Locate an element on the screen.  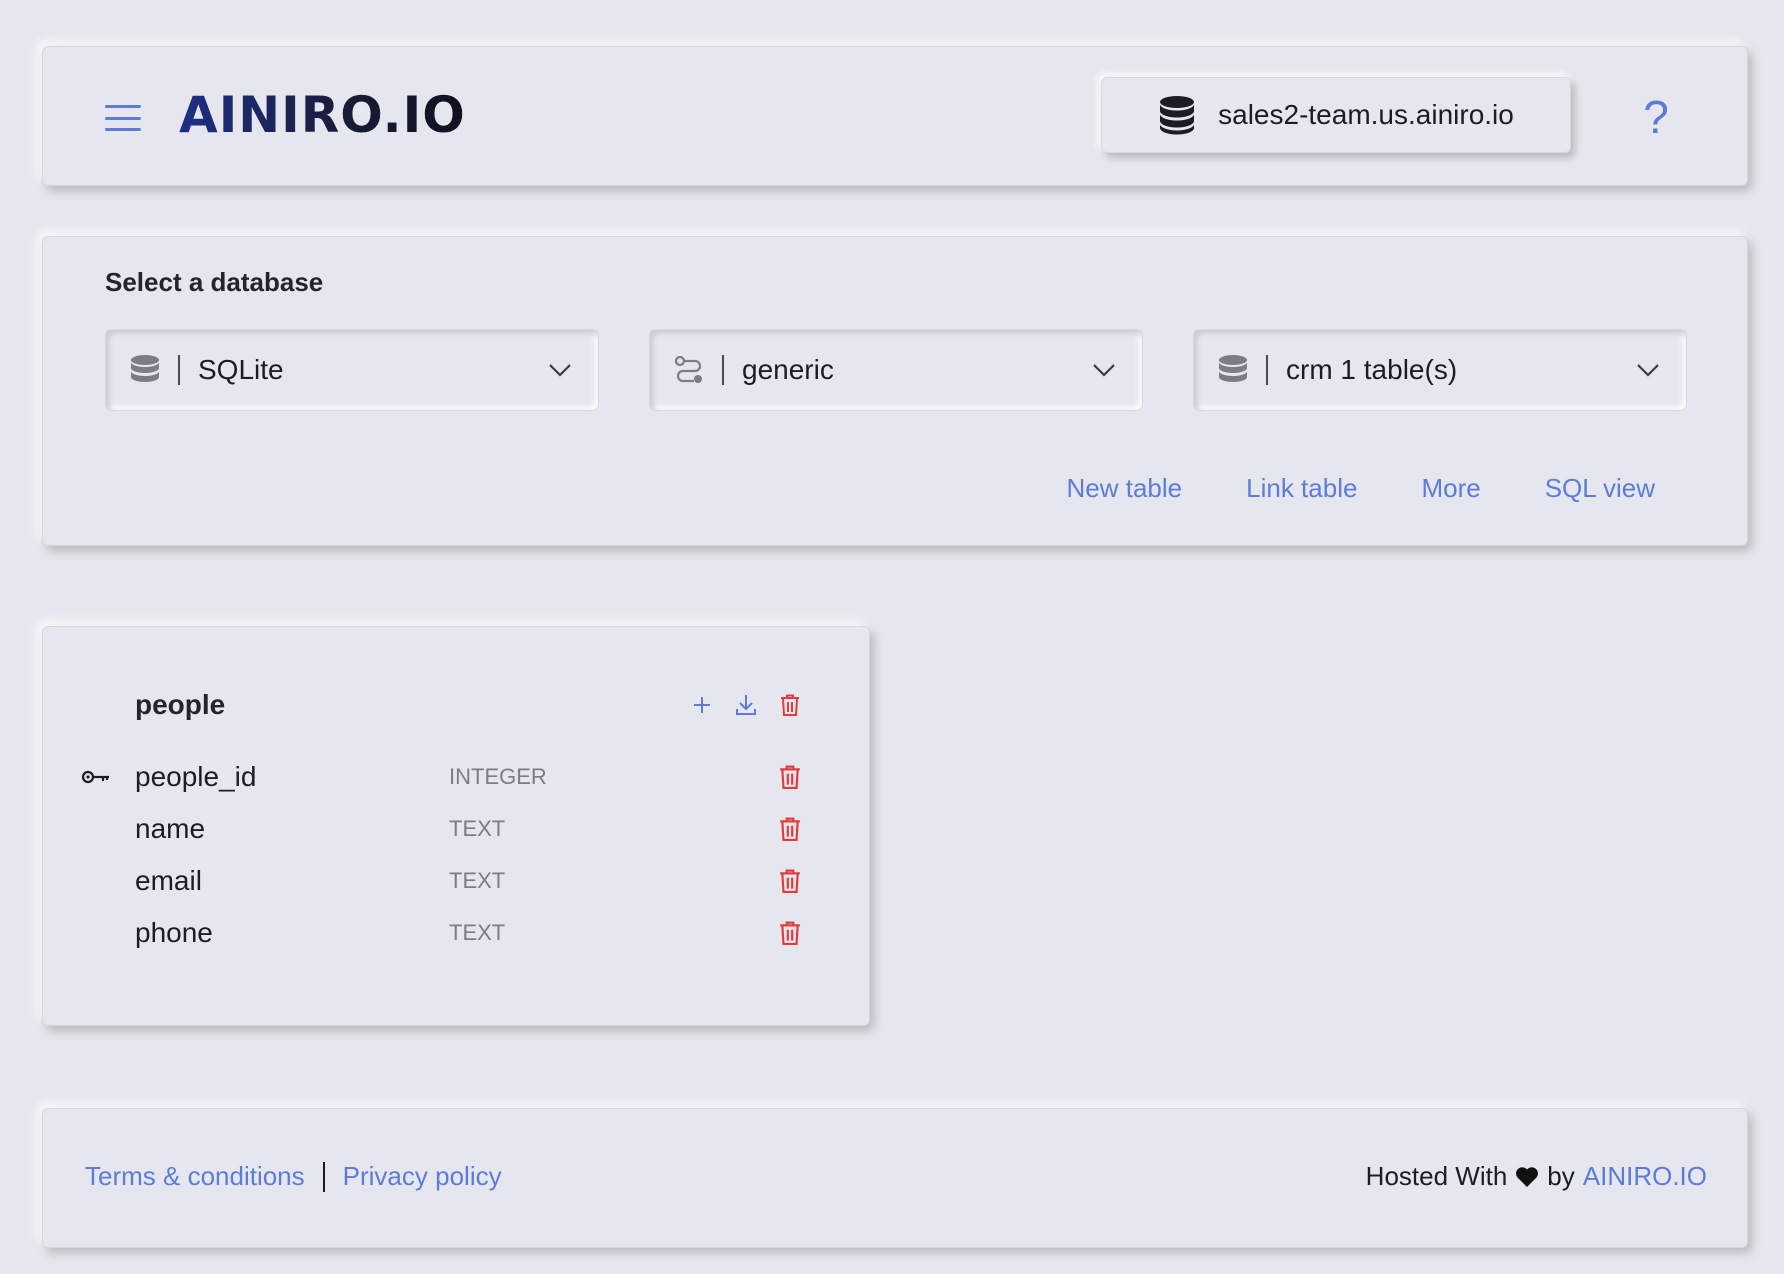
terms-link: Terms & conditions is located at coordinates (195, 1176).